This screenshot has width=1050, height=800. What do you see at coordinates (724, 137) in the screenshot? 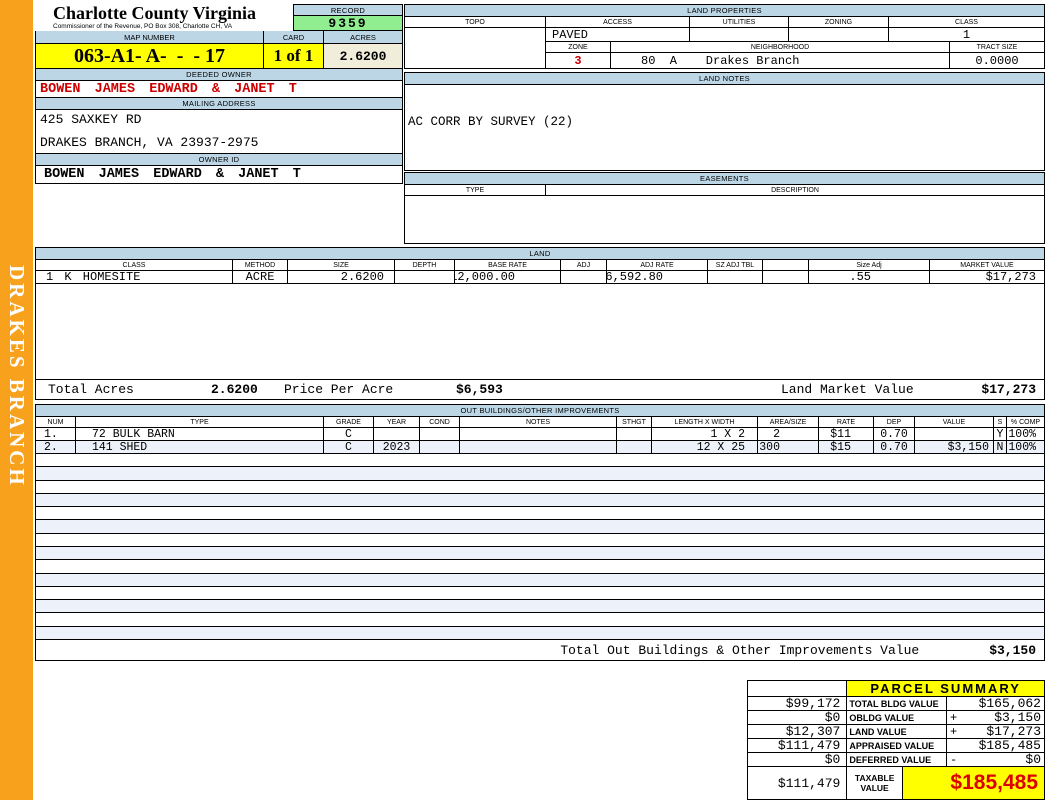
I see `land-notes-body: AC CORR BY SURVEY (22) 2.62 Total Acres` at bounding box center [724, 137].